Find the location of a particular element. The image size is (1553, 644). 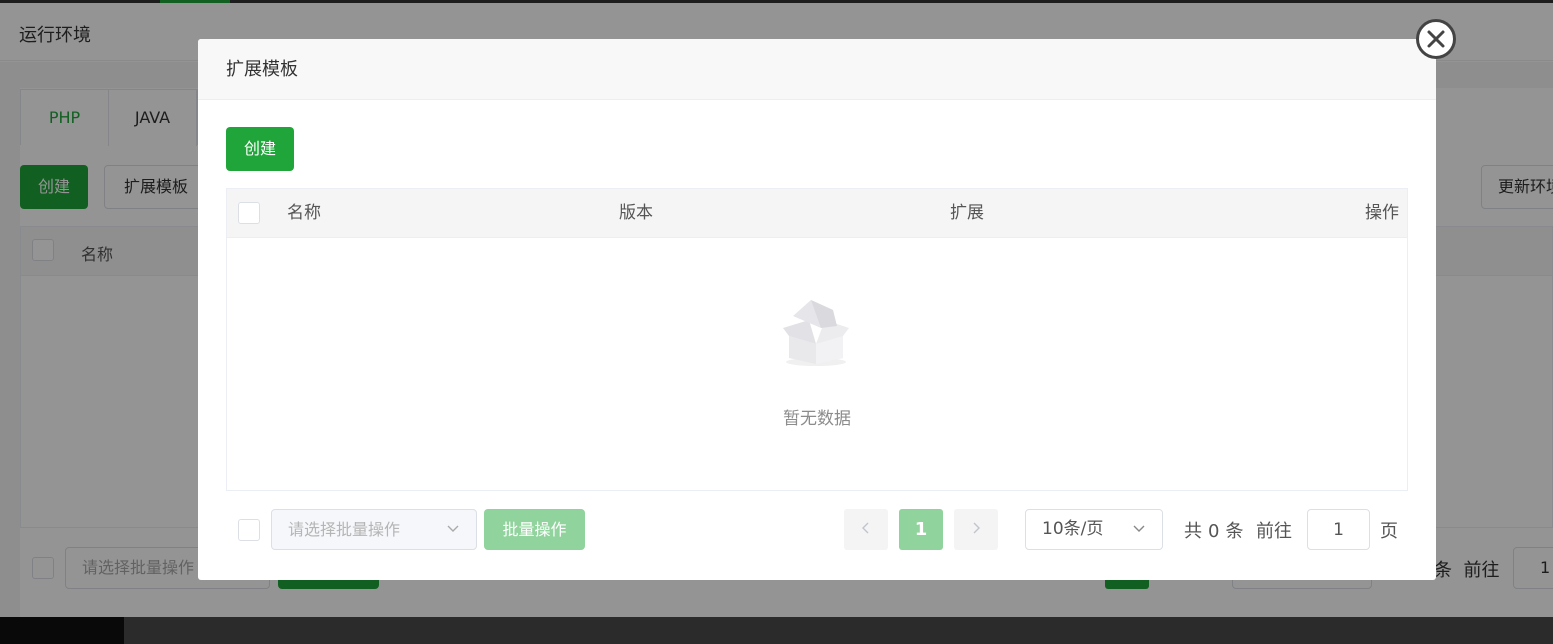

column-name: 名称 is located at coordinates (304, 213).